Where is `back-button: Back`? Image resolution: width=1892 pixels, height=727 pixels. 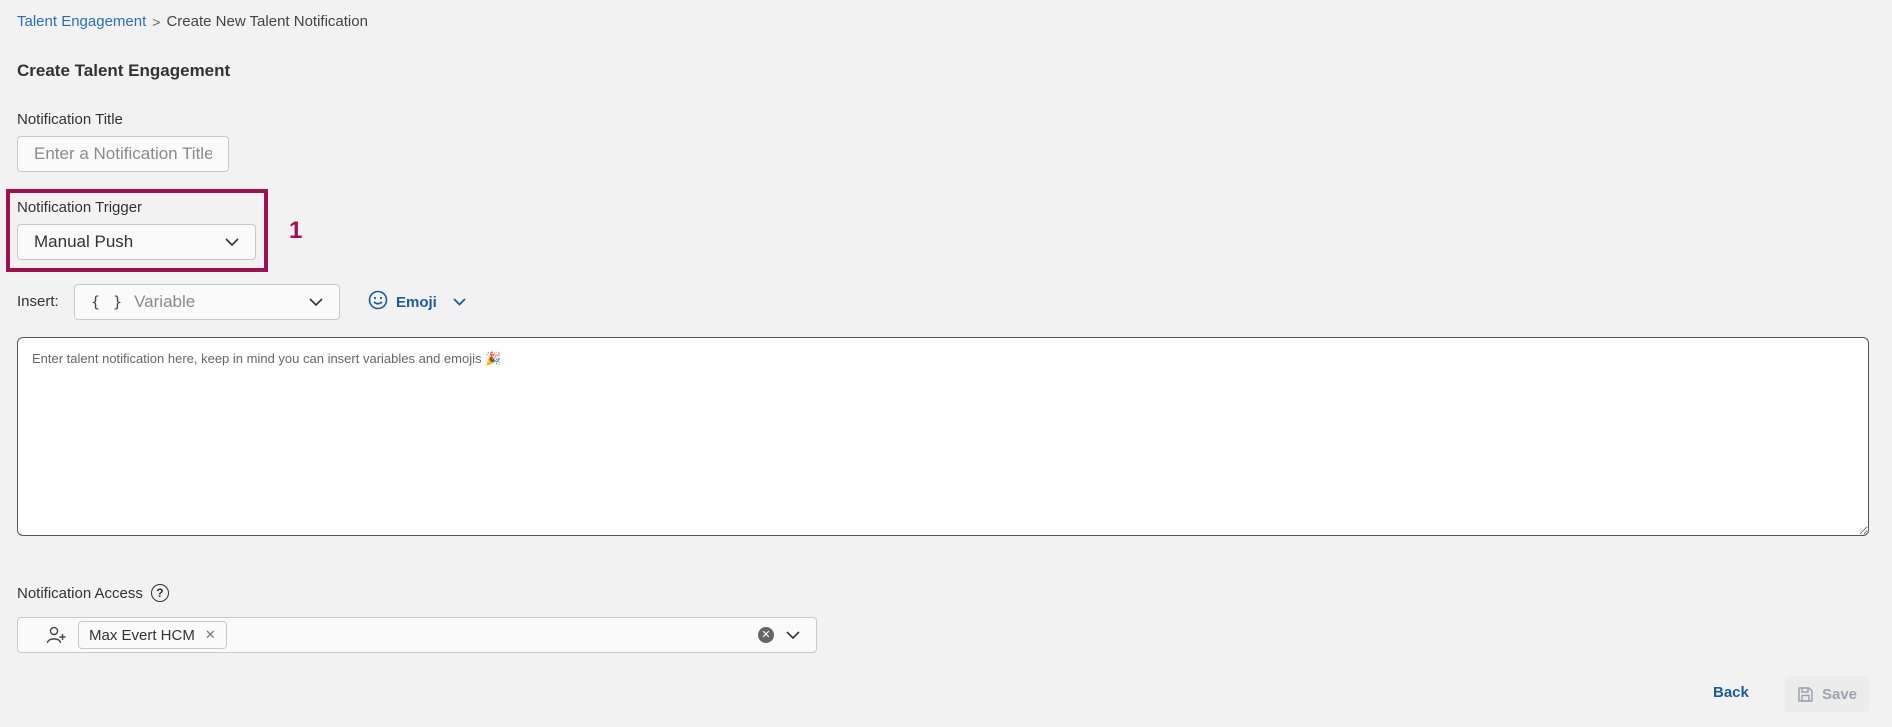 back-button: Back is located at coordinates (1731, 692).